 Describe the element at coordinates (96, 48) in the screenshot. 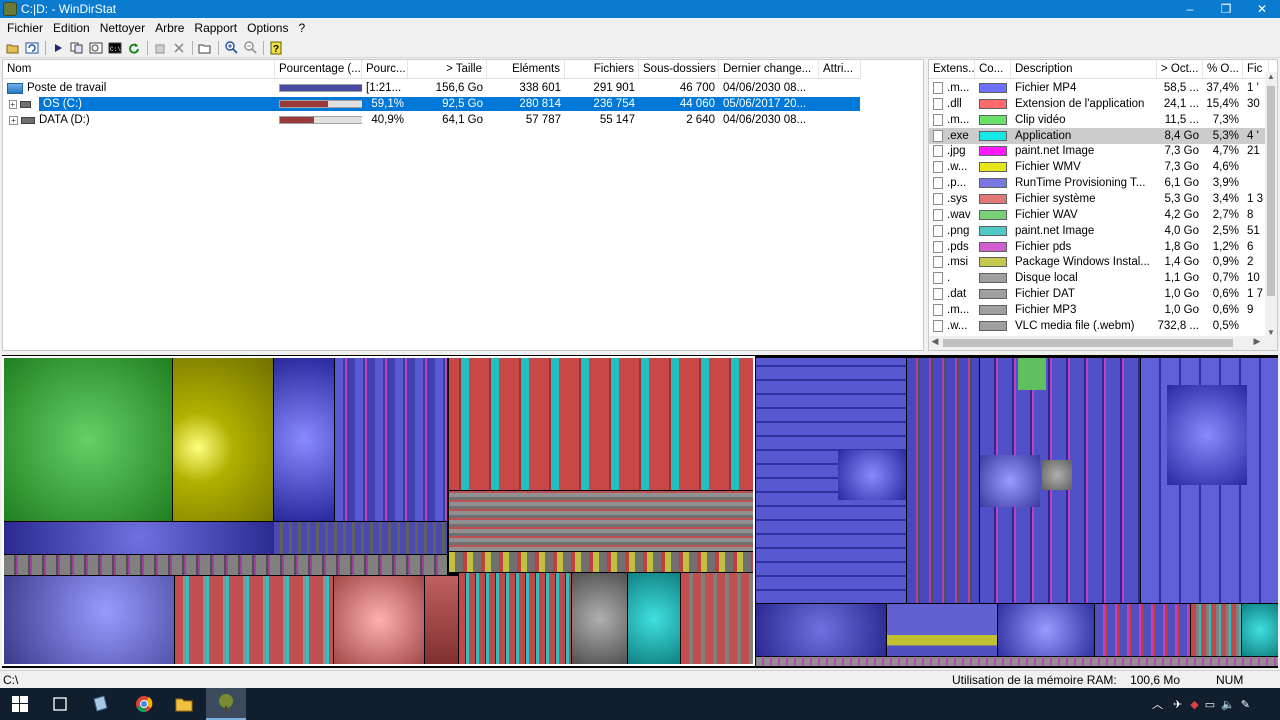

I see `explorer-icon` at that location.